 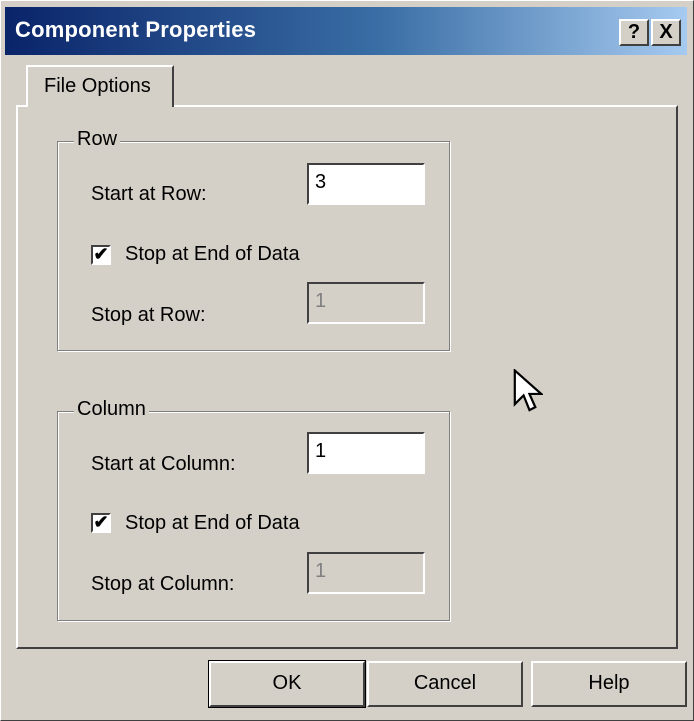 What do you see at coordinates (97, 139) in the screenshot?
I see `row-legend: Row` at bounding box center [97, 139].